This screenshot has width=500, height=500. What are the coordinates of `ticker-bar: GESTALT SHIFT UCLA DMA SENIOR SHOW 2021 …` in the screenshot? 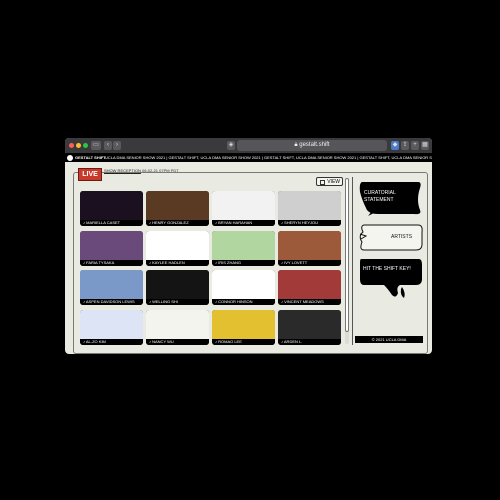 It's located at (248, 157).